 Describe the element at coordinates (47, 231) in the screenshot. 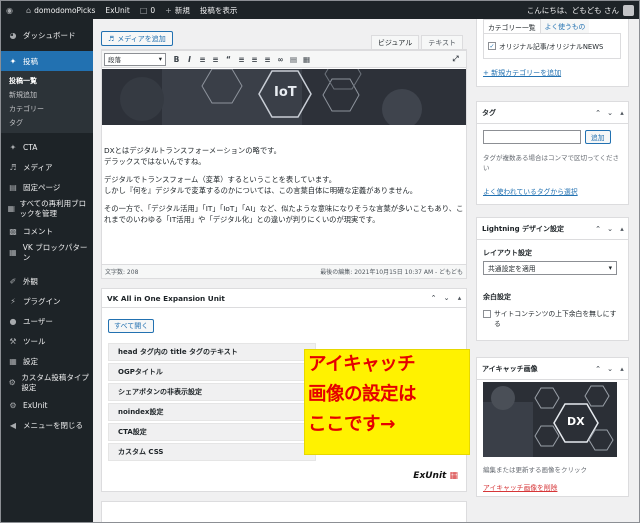

I see `sidebar-item-comments: ▩ コメント` at that location.